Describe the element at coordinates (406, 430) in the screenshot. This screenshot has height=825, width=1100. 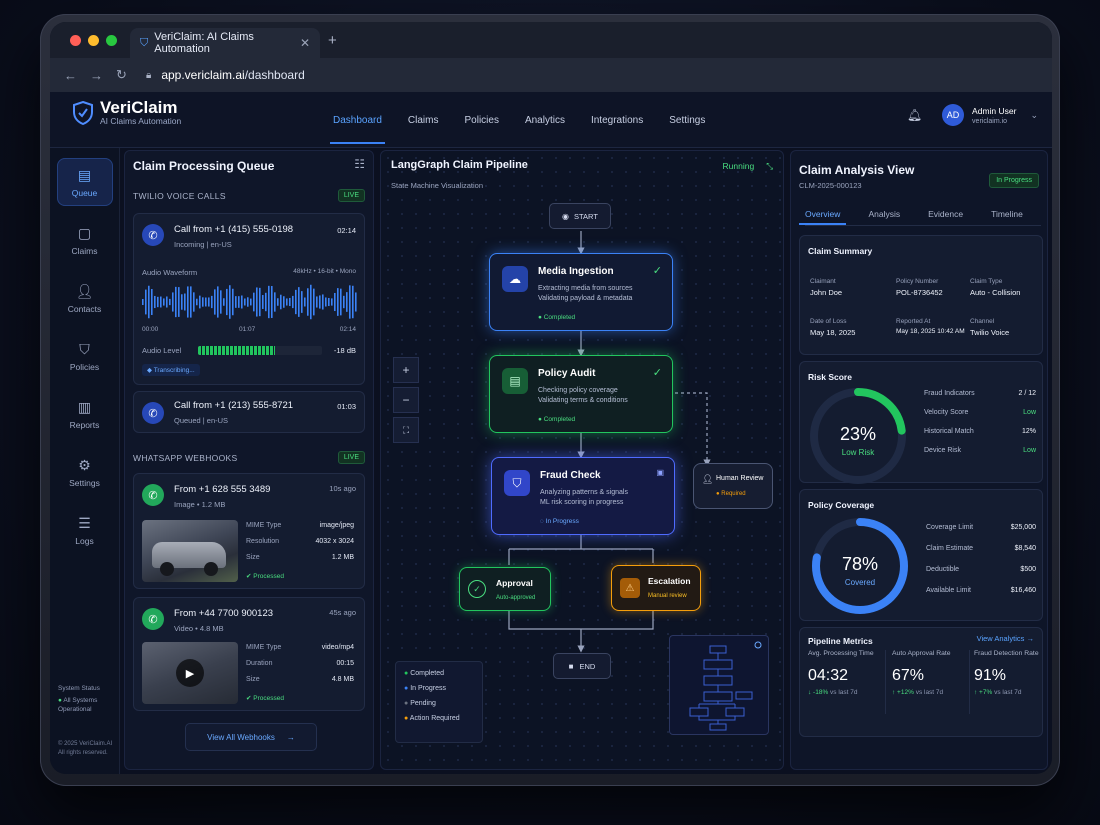
I see `fit-view-button: ⛶` at that location.